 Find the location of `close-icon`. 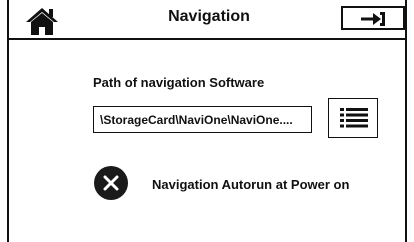

close-icon is located at coordinates (111, 183).